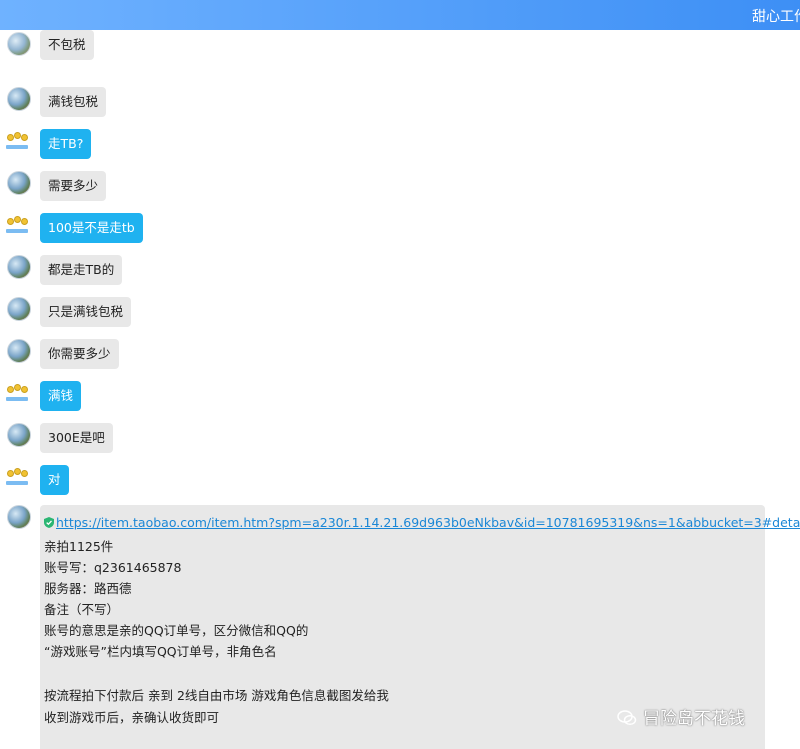 The image size is (800, 749). Describe the element at coordinates (176, 630) in the screenshot. I see `order-text-line: 账号的意思是亲的QQ订单号，区分微信和QQ的` at that location.